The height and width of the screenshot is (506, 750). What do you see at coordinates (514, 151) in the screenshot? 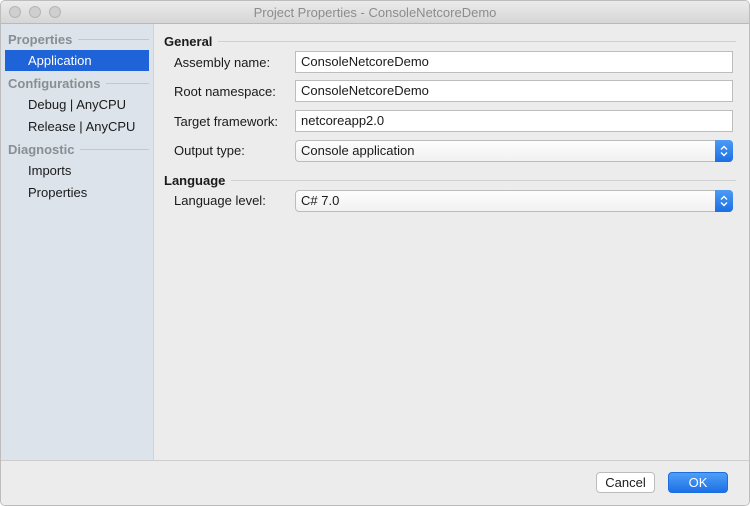
I see `output-type-select: Console application` at bounding box center [514, 151].